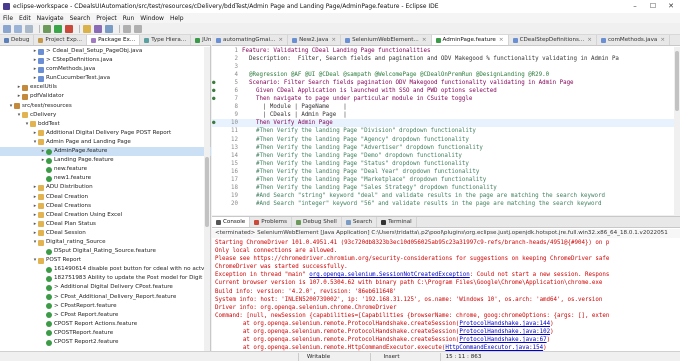 The height and width of the screenshot is (361, 680). I want to click on tree-item: new.feature, so click(105, 169).